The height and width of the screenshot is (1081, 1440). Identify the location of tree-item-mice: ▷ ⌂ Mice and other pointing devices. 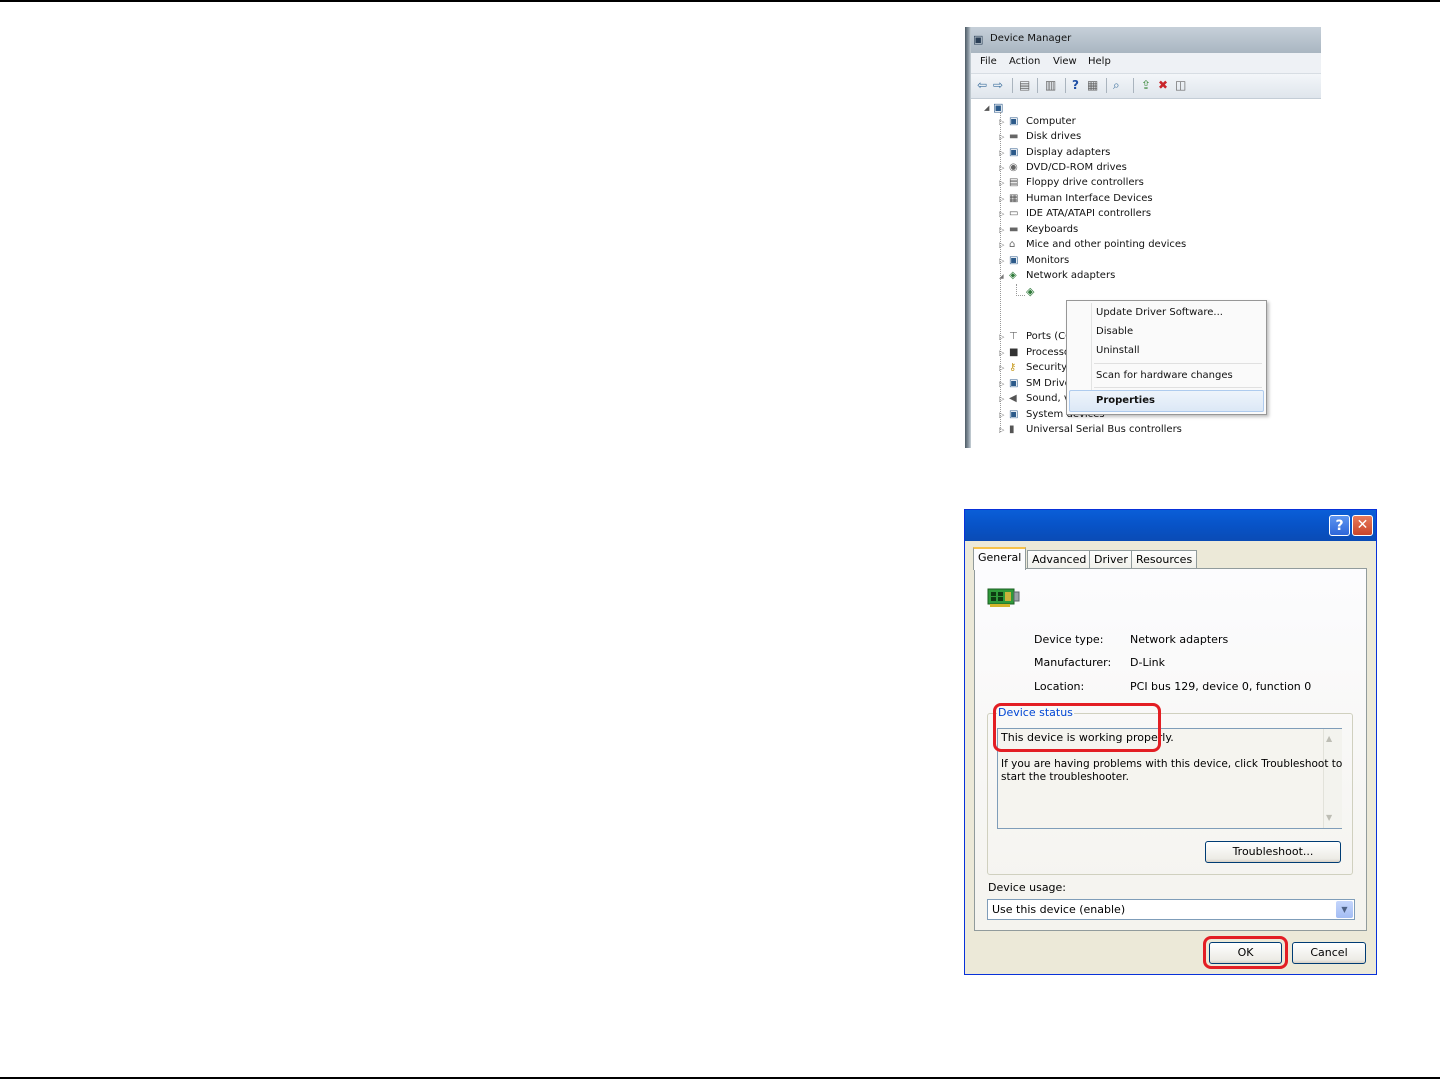
(1159, 246).